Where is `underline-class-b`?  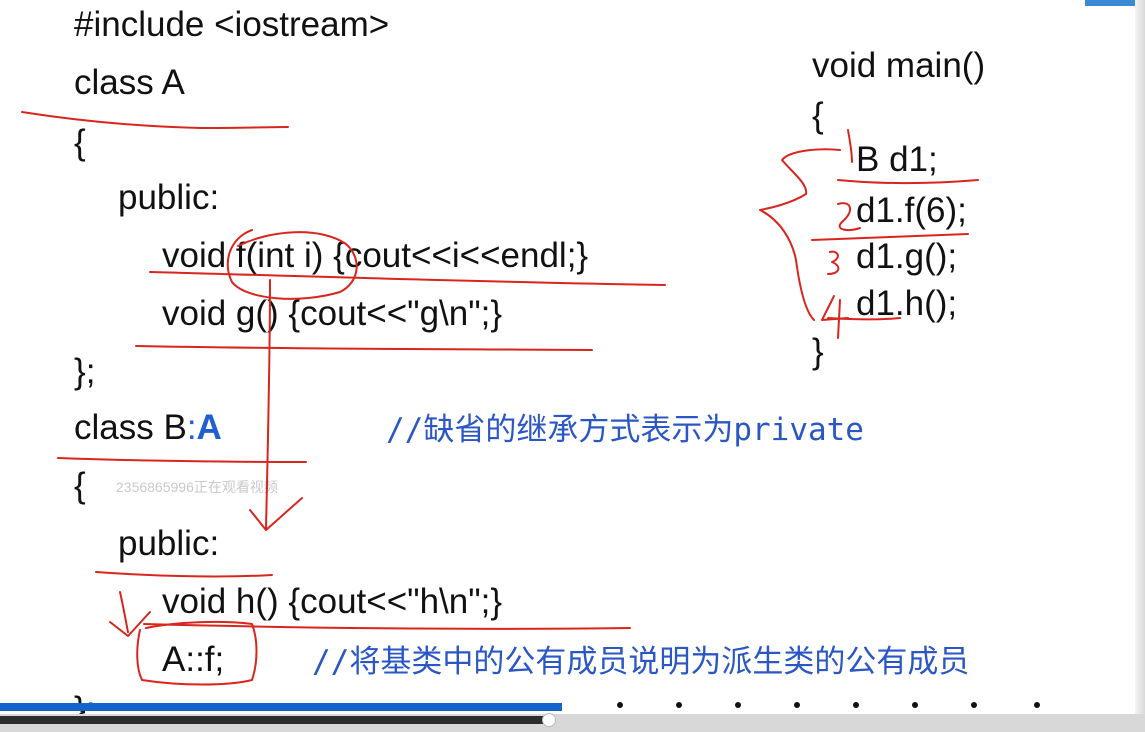
underline-class-b is located at coordinates (182, 460).